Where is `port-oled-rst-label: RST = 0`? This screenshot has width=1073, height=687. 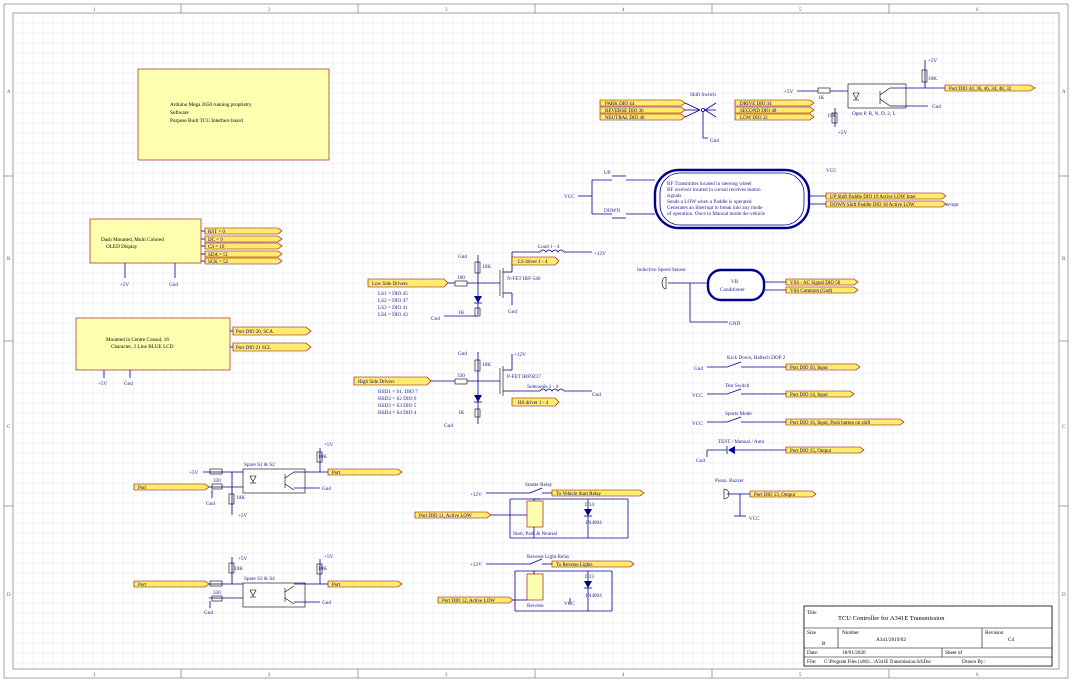 port-oled-rst-label: RST = 0 is located at coordinates (216, 232).